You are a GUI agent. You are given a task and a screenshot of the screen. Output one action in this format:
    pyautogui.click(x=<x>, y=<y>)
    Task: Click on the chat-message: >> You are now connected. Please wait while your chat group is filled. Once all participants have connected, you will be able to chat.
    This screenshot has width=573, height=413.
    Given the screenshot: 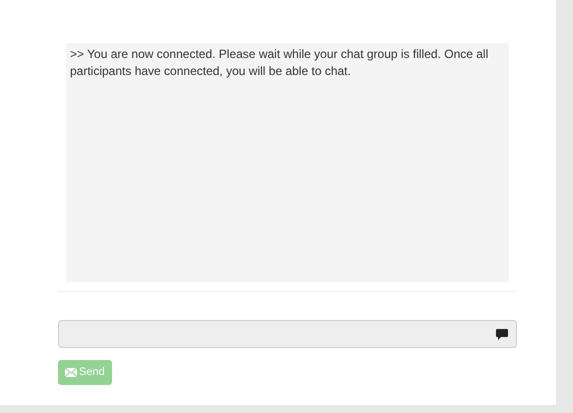 What is the action you would take?
    pyautogui.click(x=280, y=63)
    